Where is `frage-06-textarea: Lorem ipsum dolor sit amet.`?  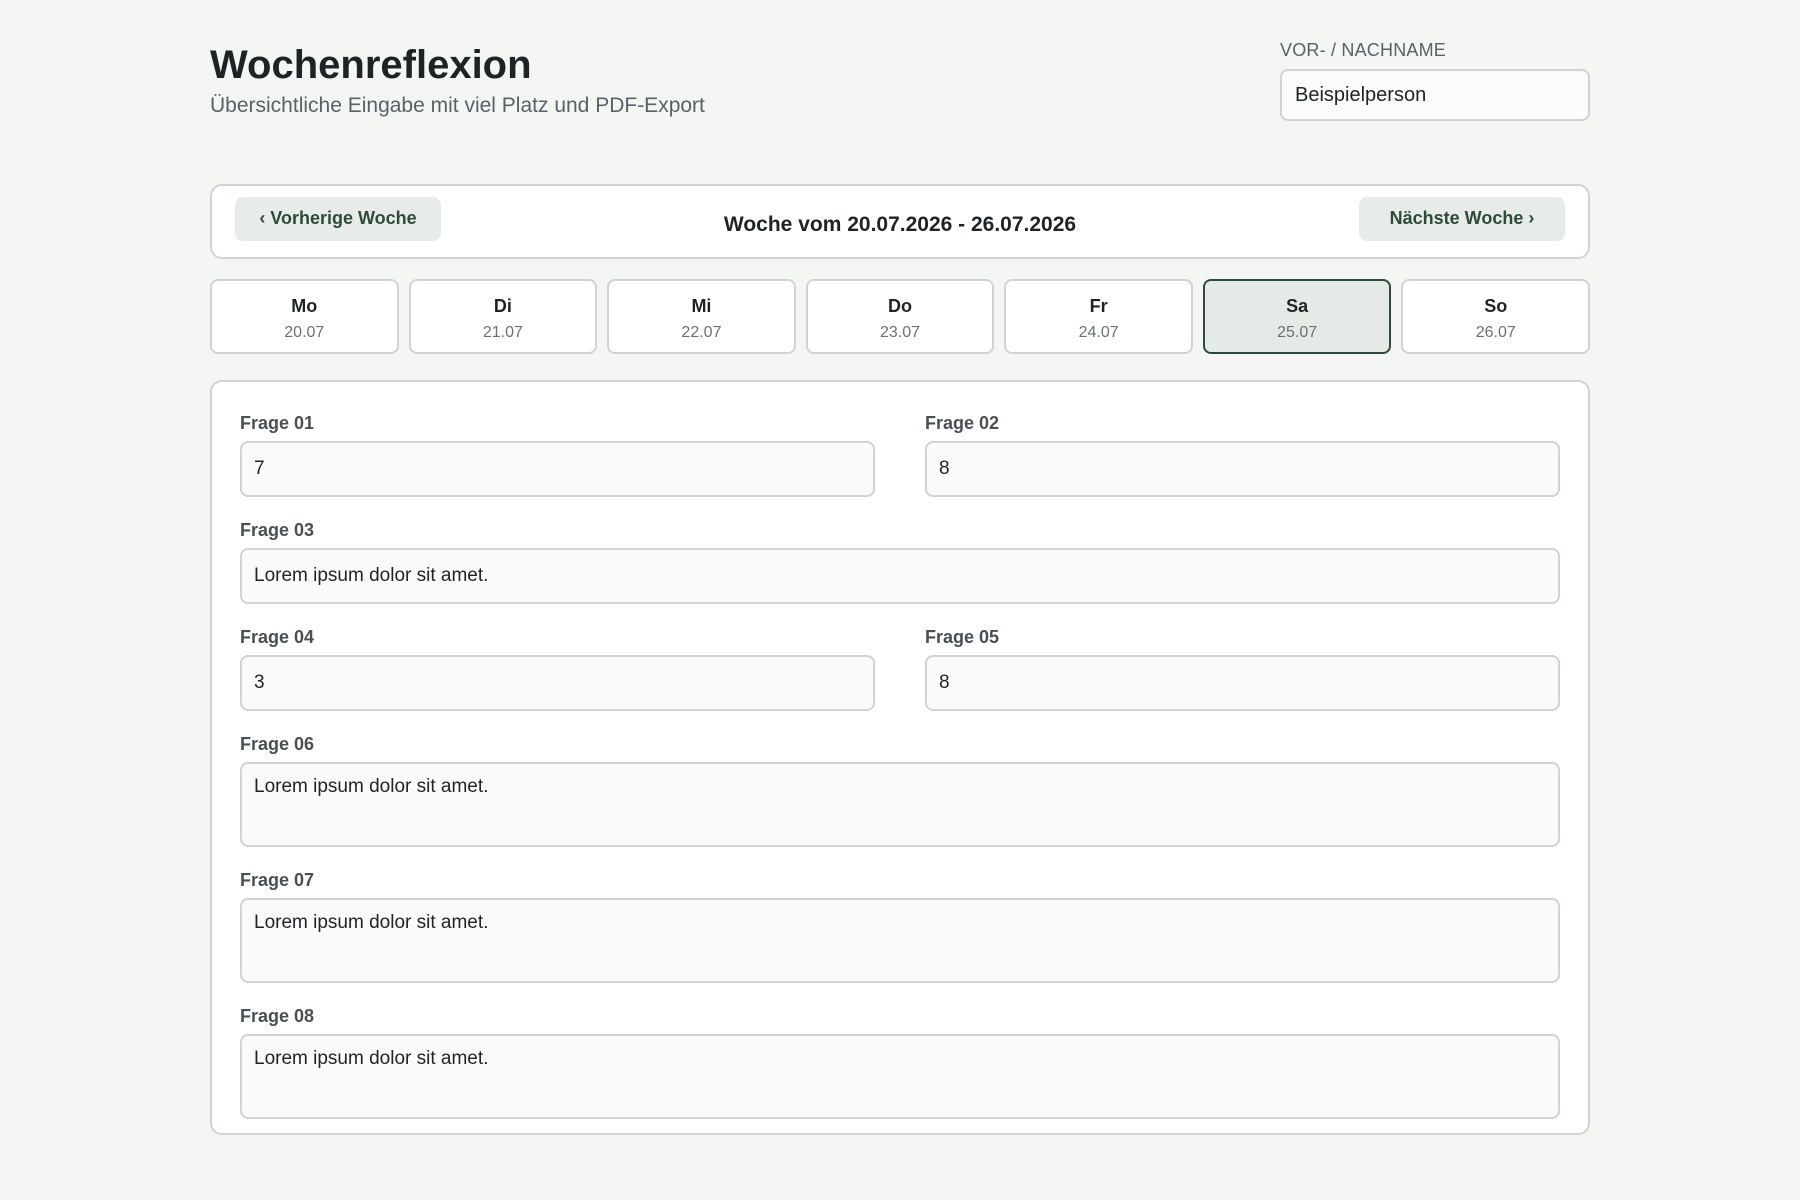
frage-06-textarea: Lorem ipsum dolor sit amet. is located at coordinates (900, 804).